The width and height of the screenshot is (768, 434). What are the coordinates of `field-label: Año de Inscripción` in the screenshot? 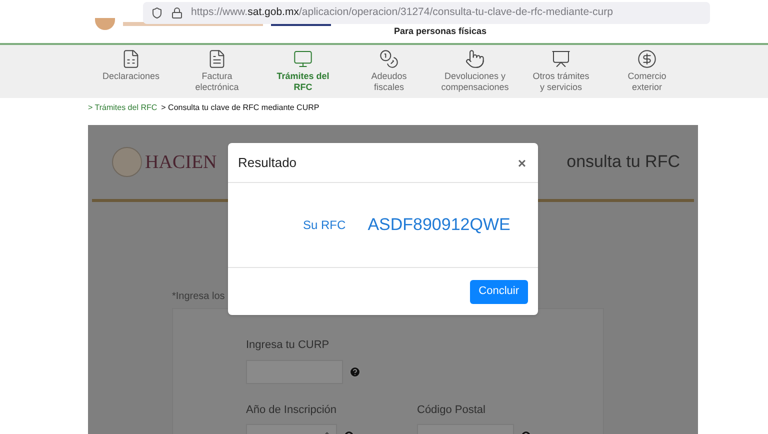 It's located at (292, 410).